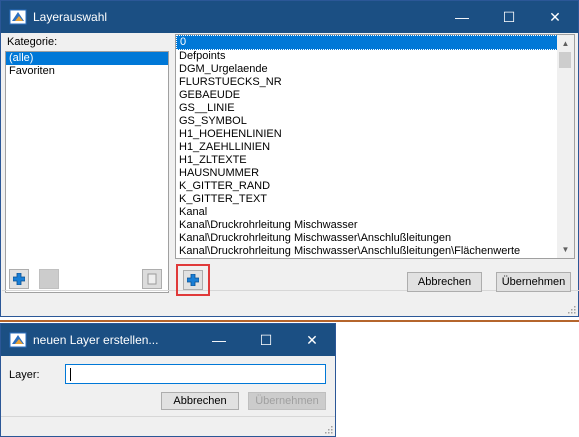  I want to click on text-caret, so click(70, 374).